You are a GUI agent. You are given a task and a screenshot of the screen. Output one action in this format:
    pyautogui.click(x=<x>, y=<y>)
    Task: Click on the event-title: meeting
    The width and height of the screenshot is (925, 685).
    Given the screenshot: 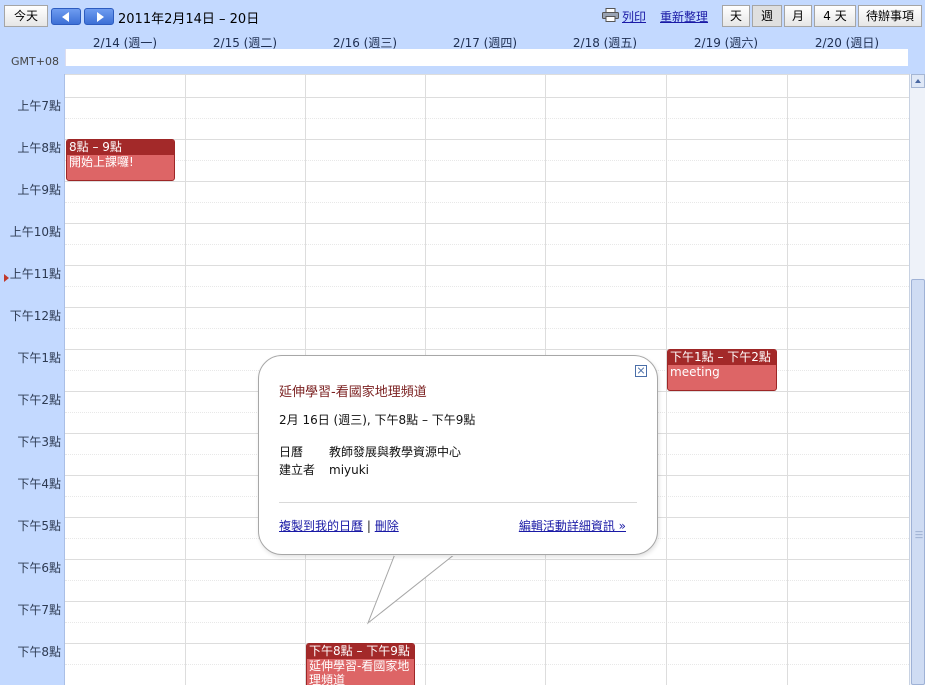 What is the action you would take?
    pyautogui.click(x=695, y=372)
    